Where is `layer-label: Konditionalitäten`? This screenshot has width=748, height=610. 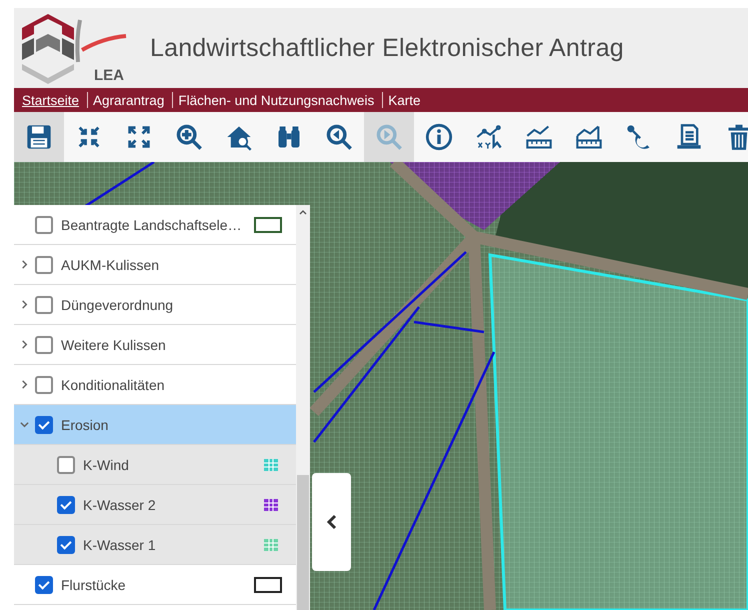 layer-label: Konditionalitäten is located at coordinates (113, 384).